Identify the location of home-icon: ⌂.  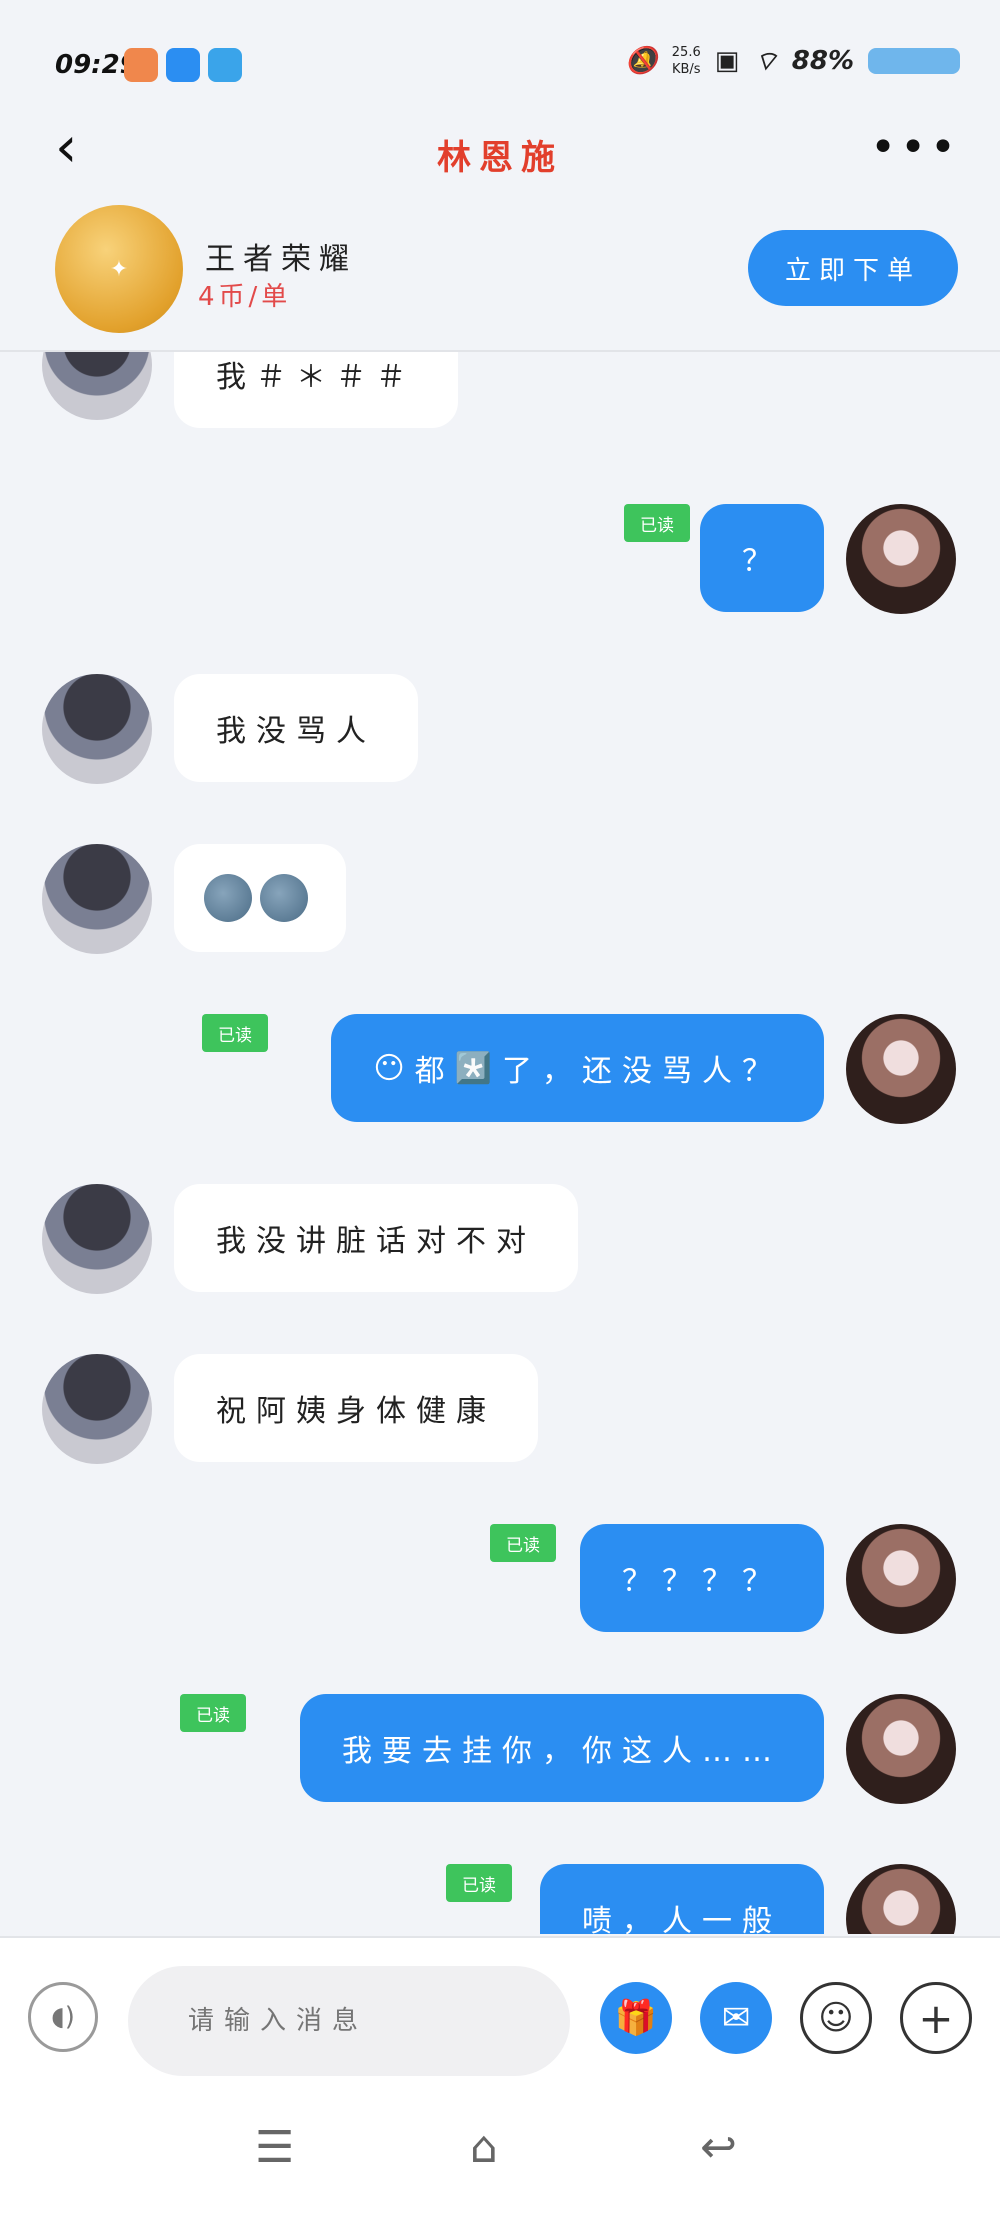
(484, 2147).